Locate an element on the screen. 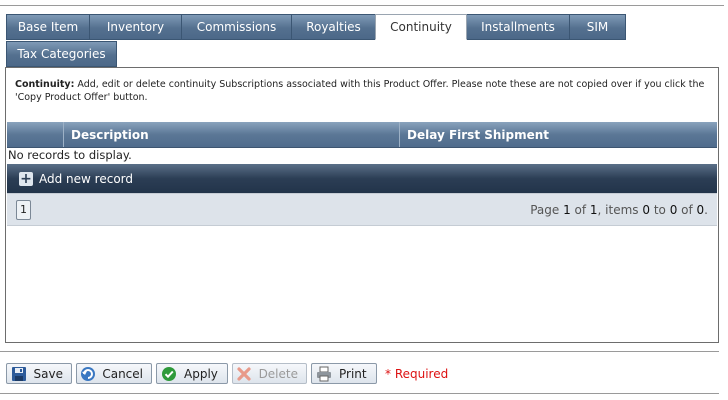 This screenshot has height=400, width=728. save-label: Save is located at coordinates (48, 373).